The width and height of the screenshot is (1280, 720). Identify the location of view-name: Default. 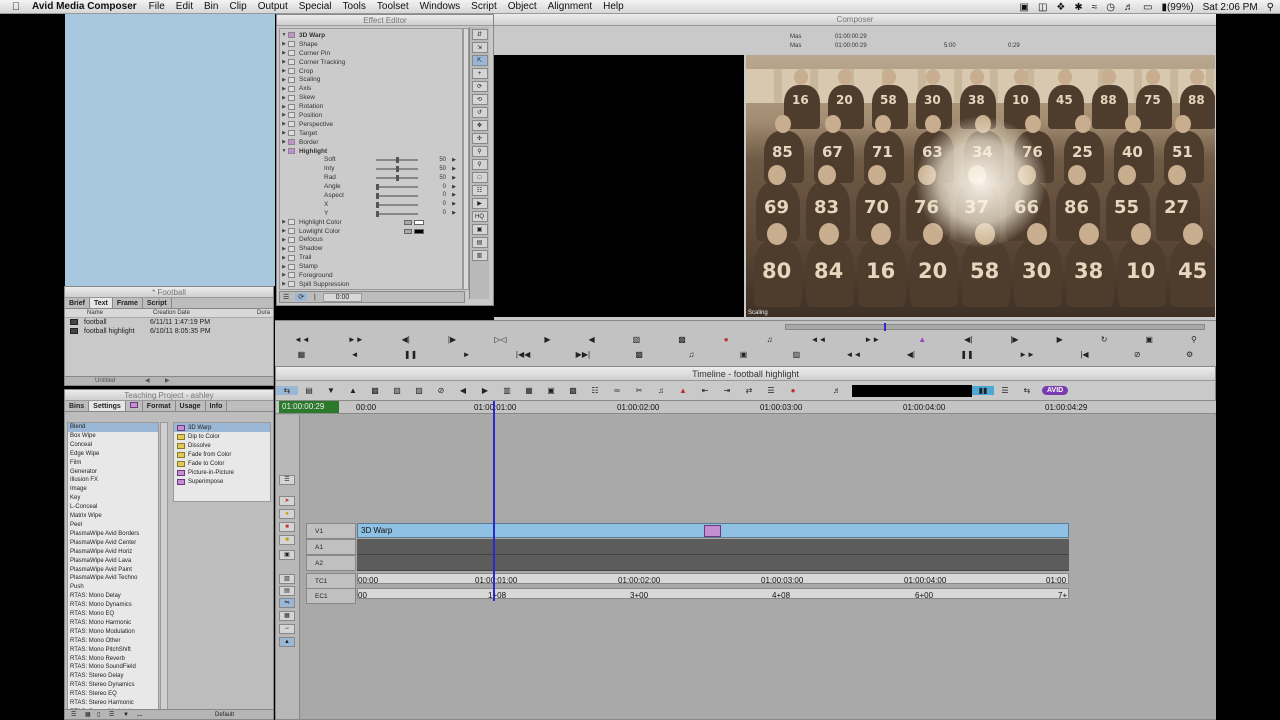
(224, 715).